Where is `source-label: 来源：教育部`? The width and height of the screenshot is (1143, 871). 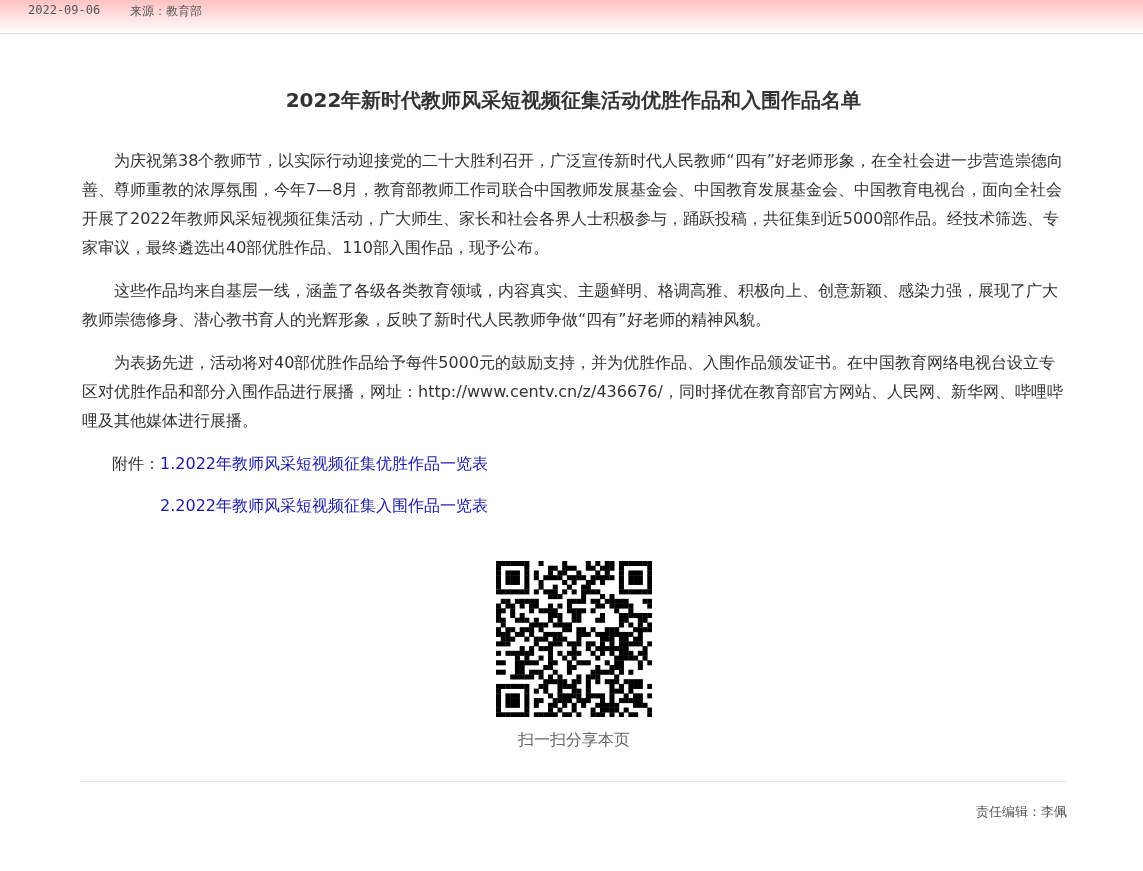 source-label: 来源：教育部 is located at coordinates (166, 11).